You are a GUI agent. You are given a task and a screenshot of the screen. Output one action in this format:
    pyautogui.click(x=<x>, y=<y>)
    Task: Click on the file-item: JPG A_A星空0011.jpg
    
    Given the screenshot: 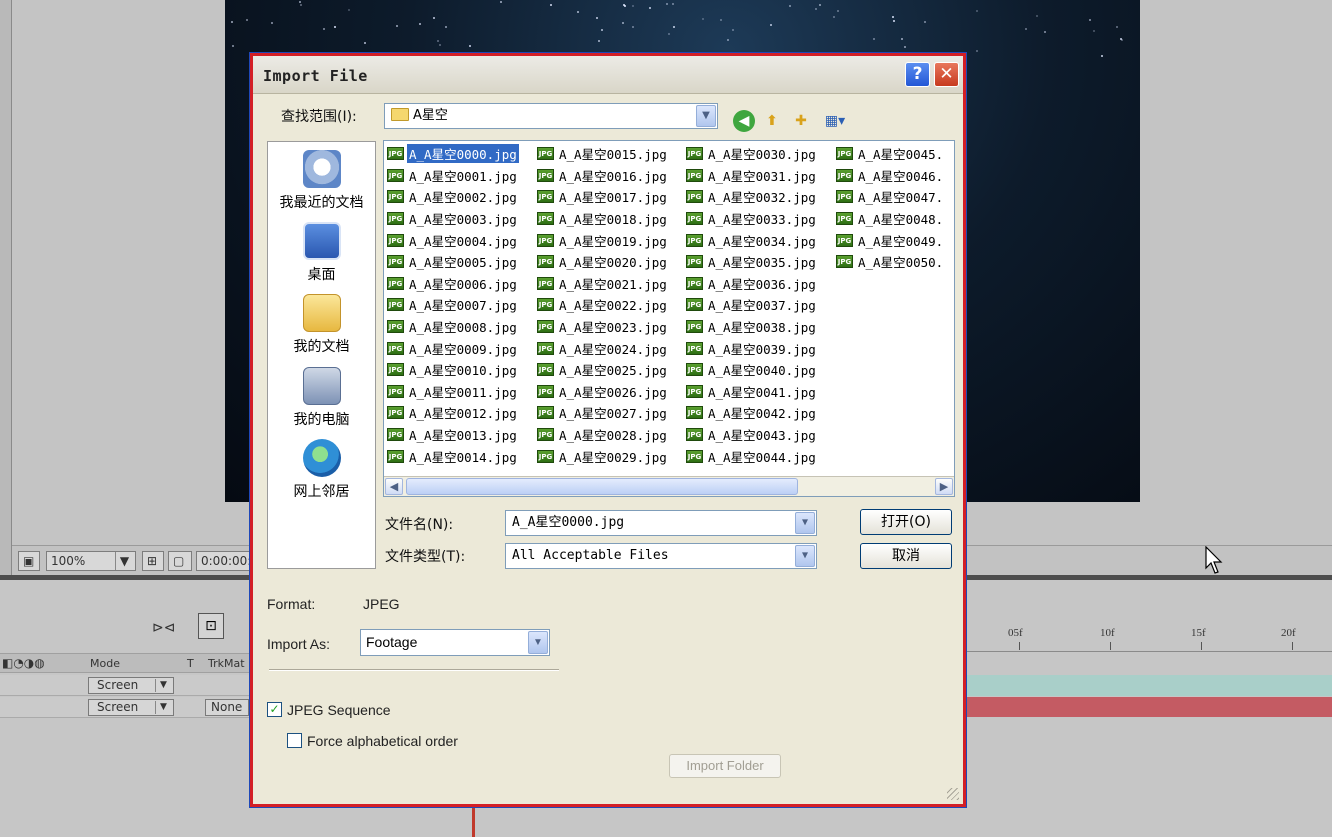 What is the action you would take?
    pyautogui.click(x=453, y=392)
    